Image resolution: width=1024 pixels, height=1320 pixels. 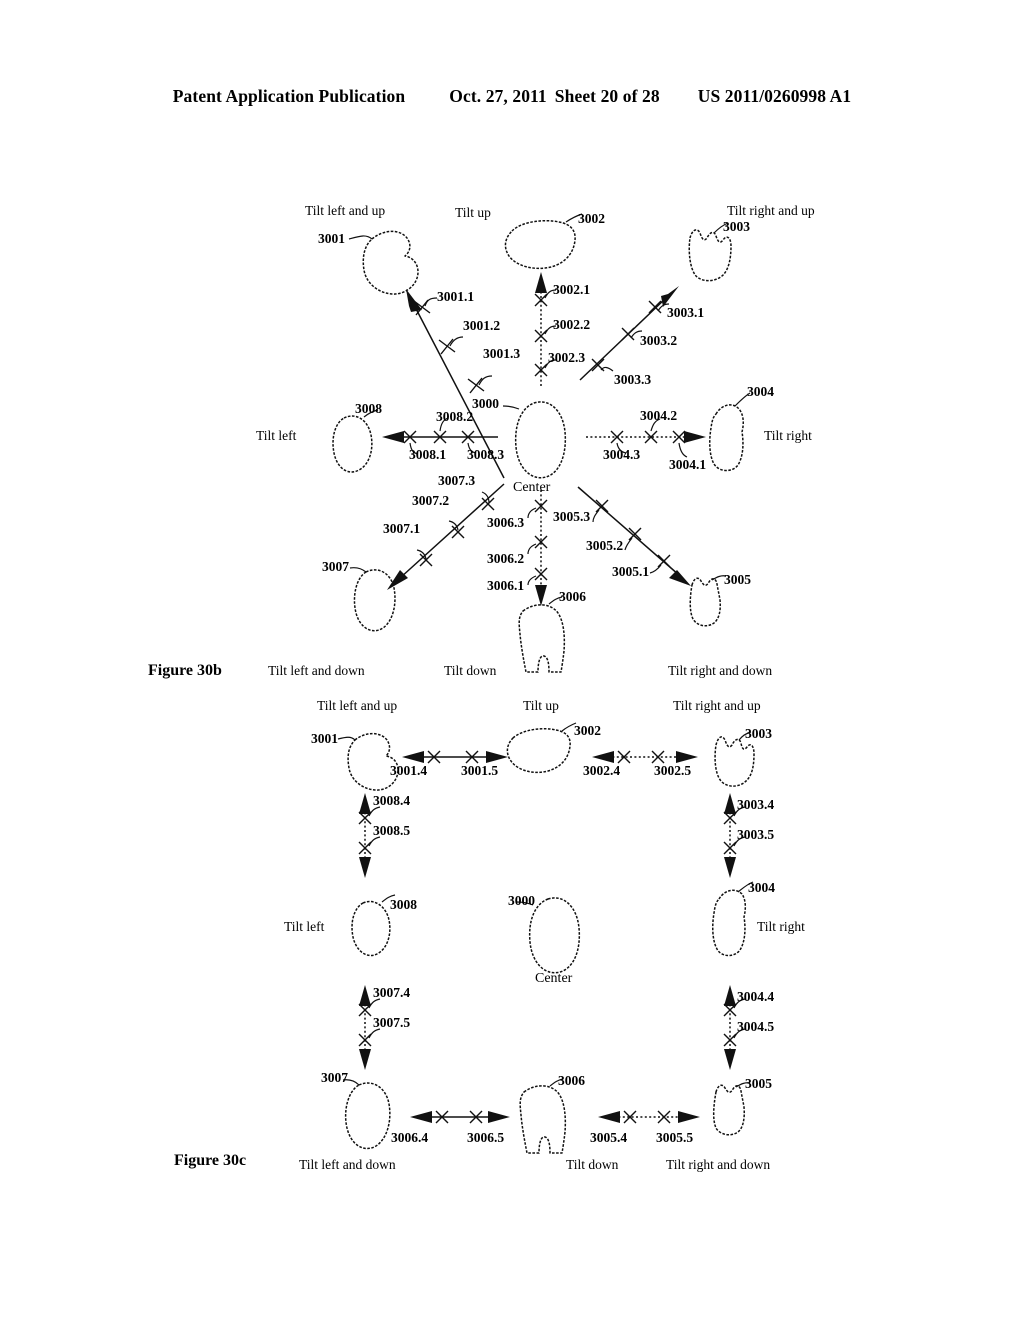 I want to click on ref-30c-3002-5: 3002.5, so click(x=673, y=770).